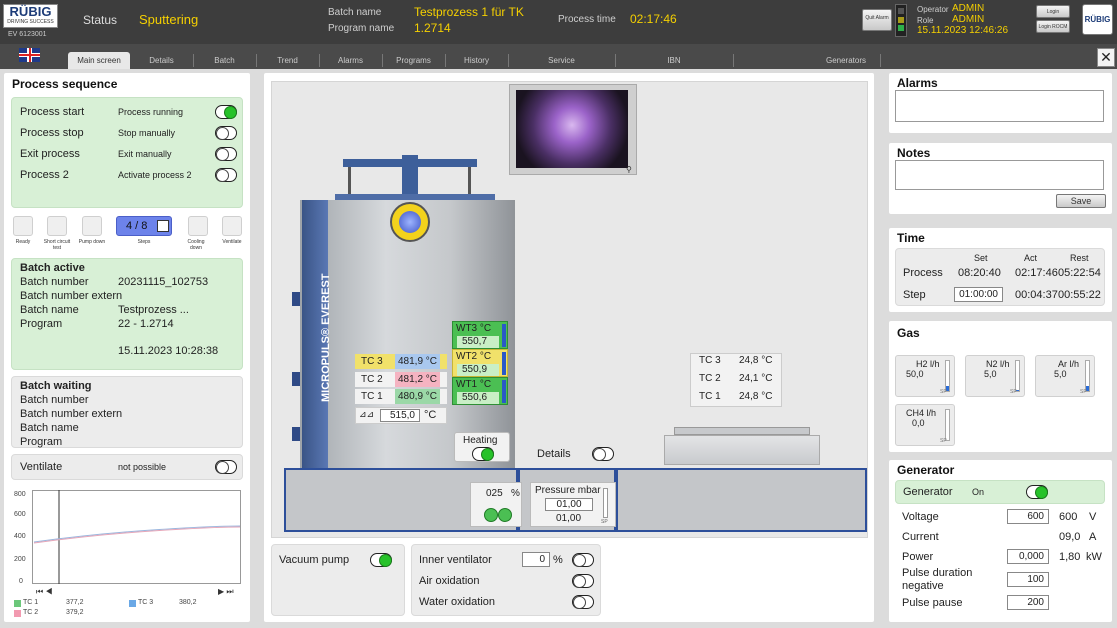 This screenshot has width=1117, height=628. What do you see at coordinates (231, 592) in the screenshot?
I see `scroll-last-icon: ▶ ⏭` at bounding box center [231, 592].